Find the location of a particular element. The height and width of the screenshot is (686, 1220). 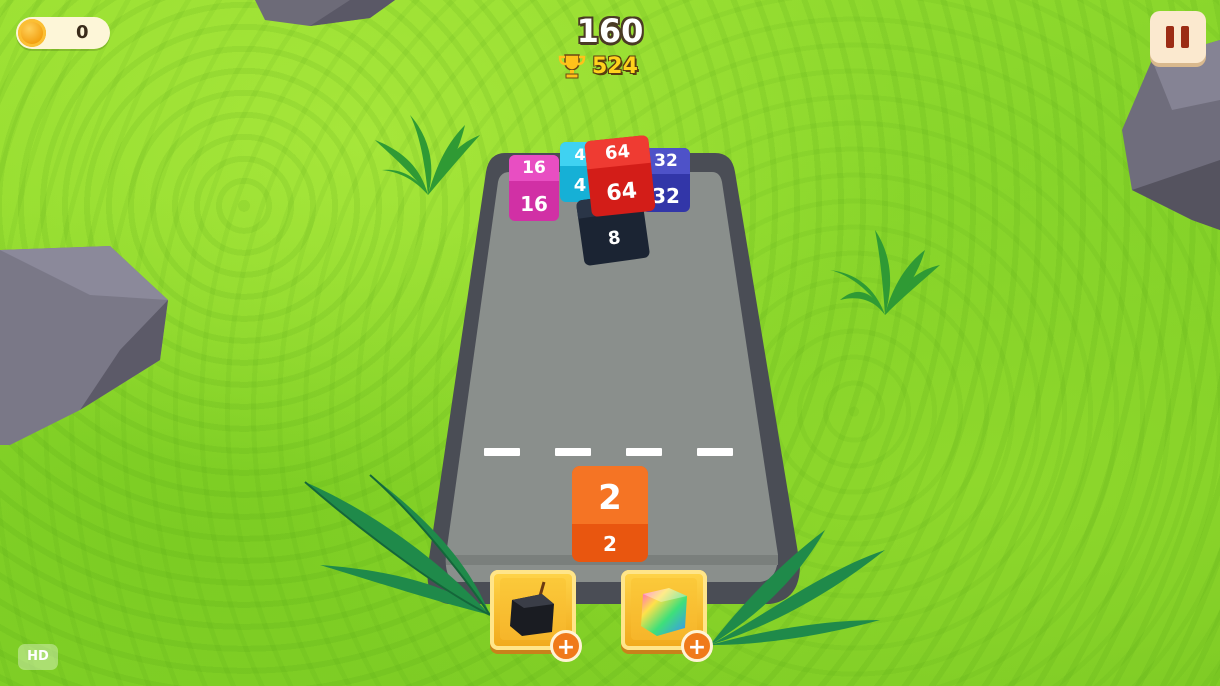

cube-16: 16 16 is located at coordinates (534, 188).